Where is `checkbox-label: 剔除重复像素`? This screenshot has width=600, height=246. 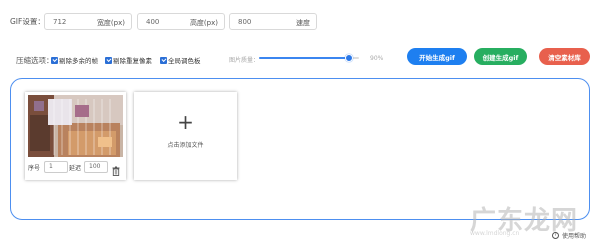
checkbox-label: 剔除重复像素 is located at coordinates (132, 61).